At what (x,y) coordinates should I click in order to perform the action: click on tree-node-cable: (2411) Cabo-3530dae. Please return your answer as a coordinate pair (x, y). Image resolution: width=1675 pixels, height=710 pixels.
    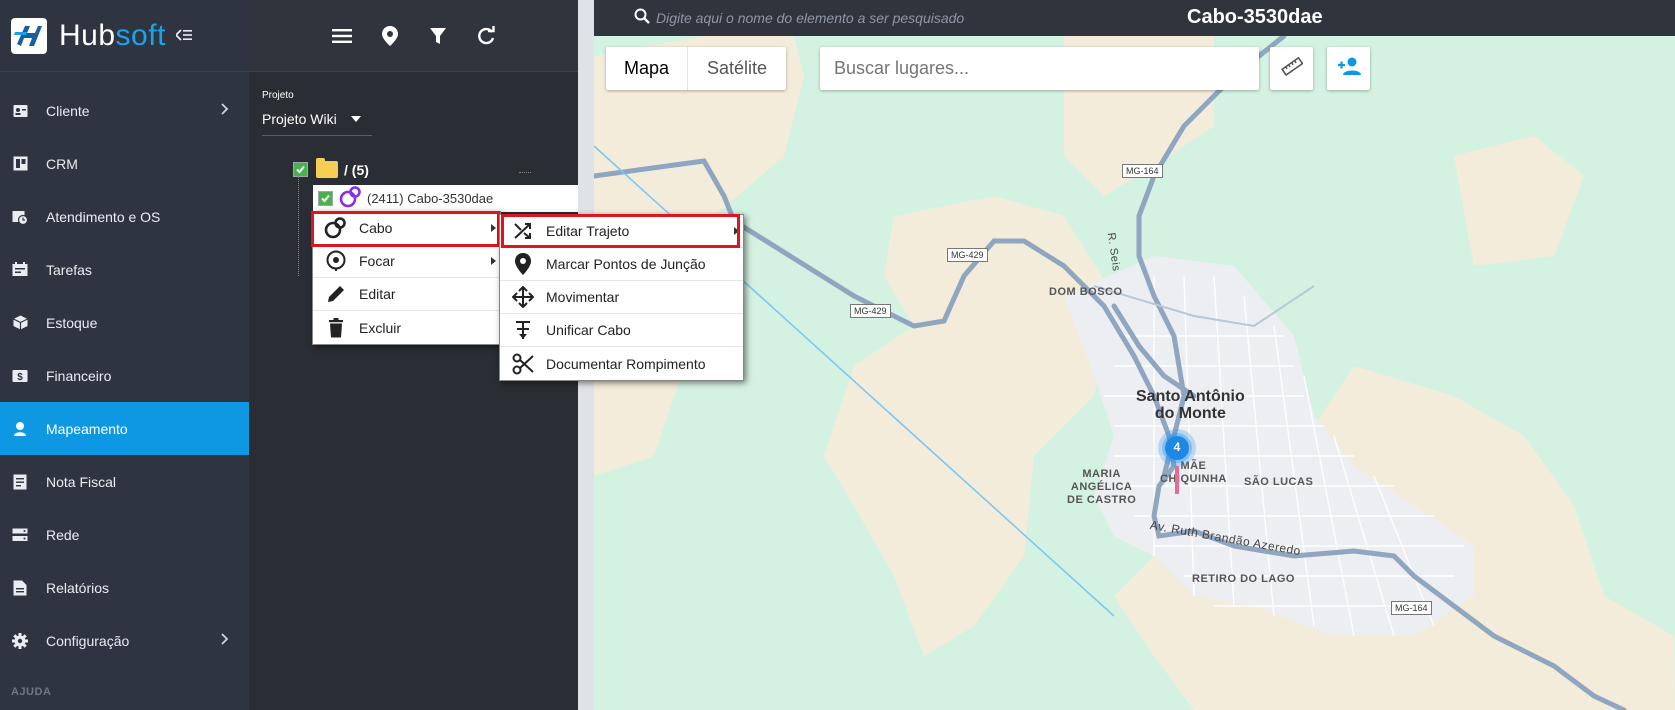
    Looking at the image, I should click on (445, 198).